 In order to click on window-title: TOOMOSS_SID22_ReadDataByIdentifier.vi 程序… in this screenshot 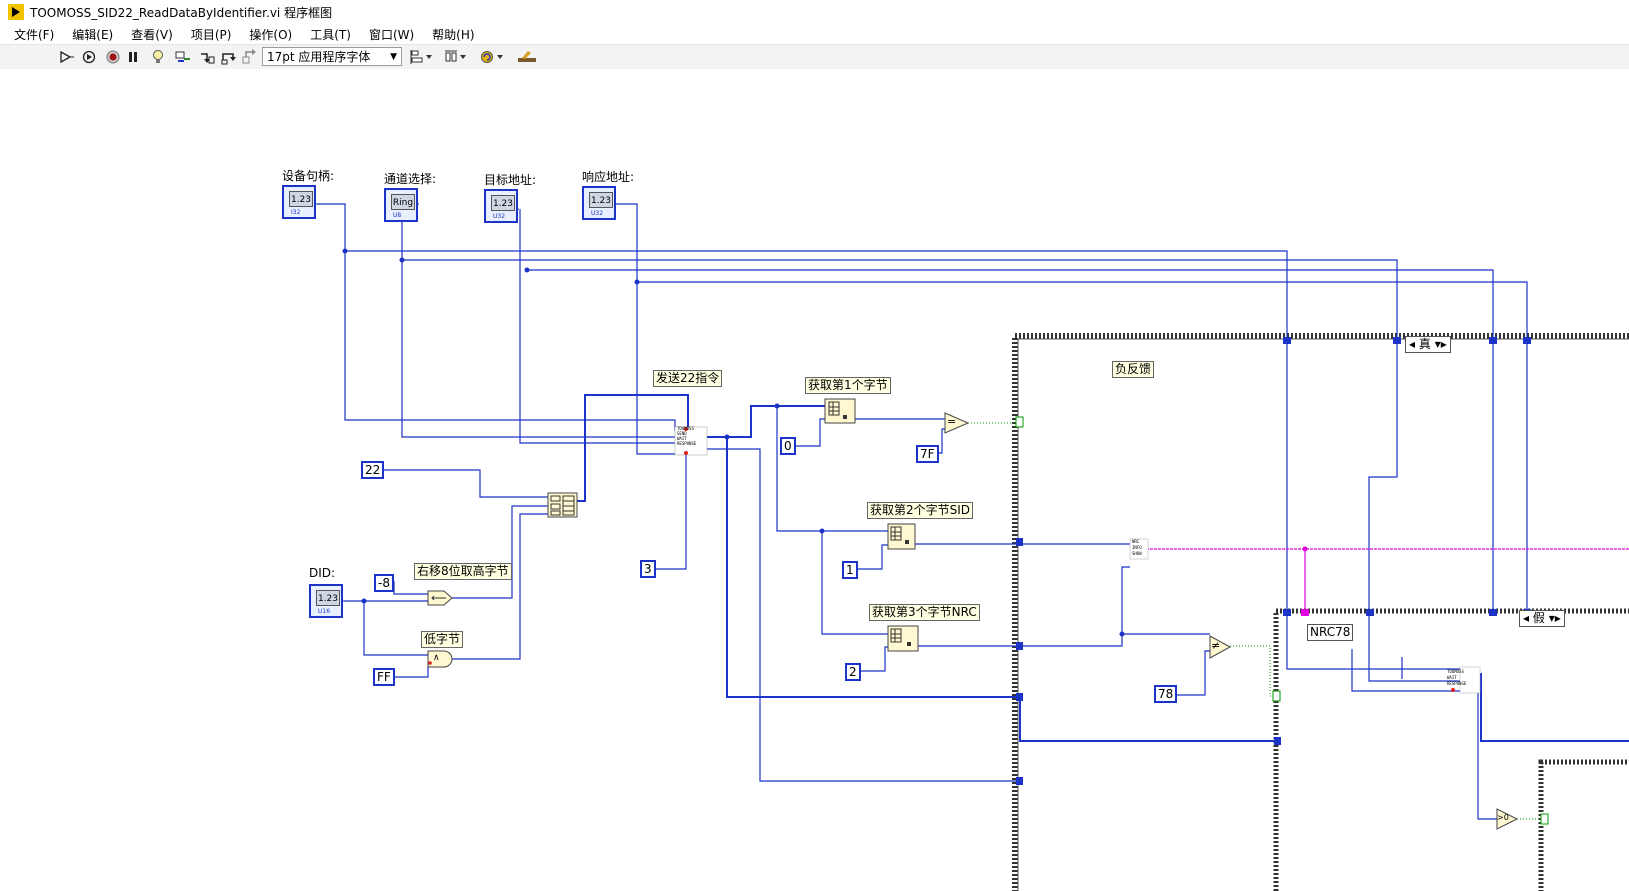, I will do `click(181, 12)`.